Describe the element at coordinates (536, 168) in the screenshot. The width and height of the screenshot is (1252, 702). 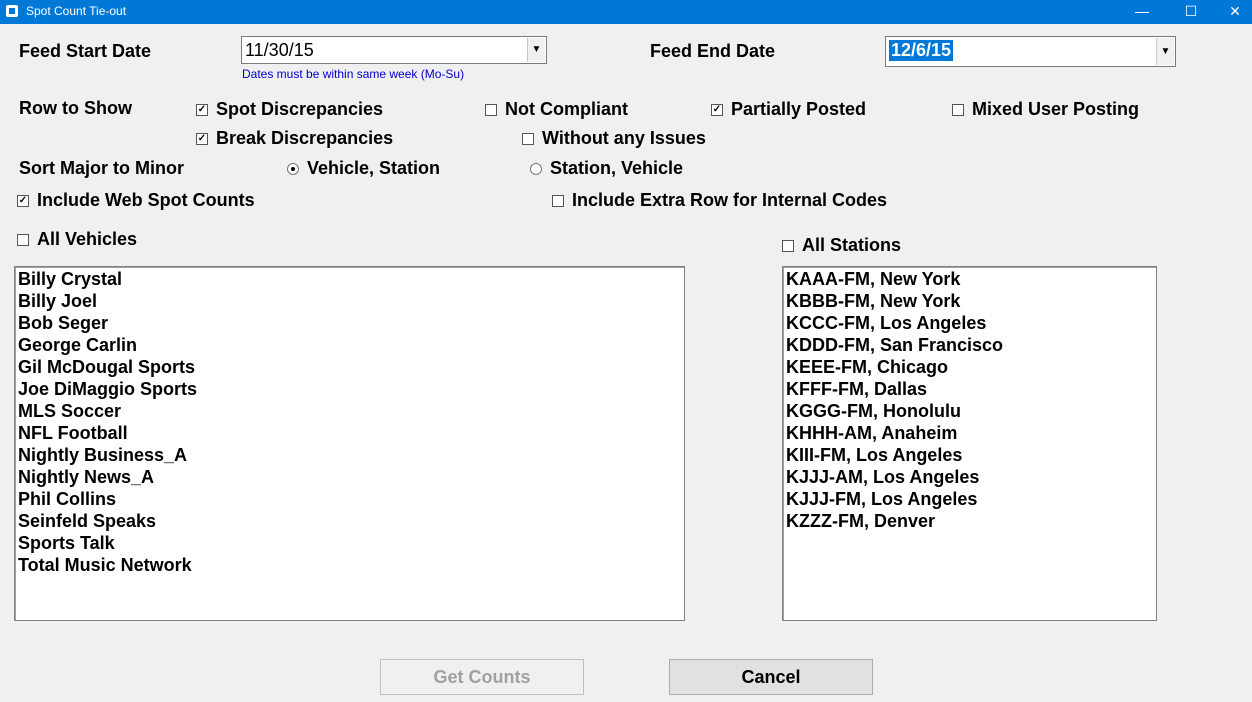
I see `radio-icon` at that location.